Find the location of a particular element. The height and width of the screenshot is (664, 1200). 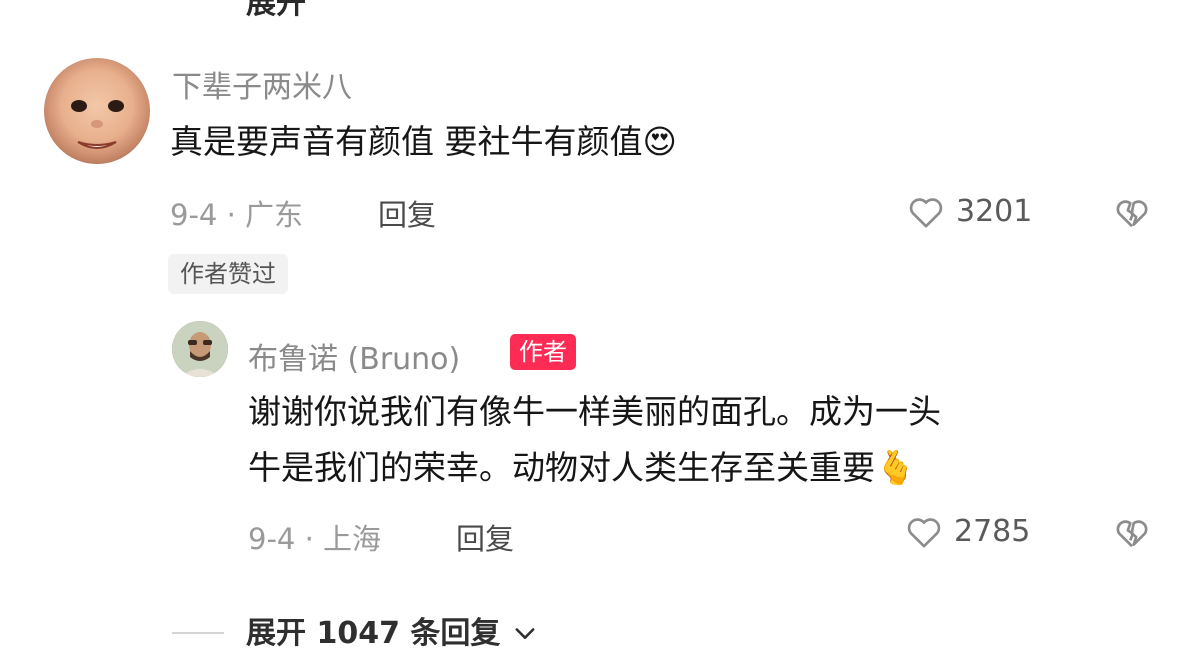

comment-dislike-button is located at coordinates (1132, 214).